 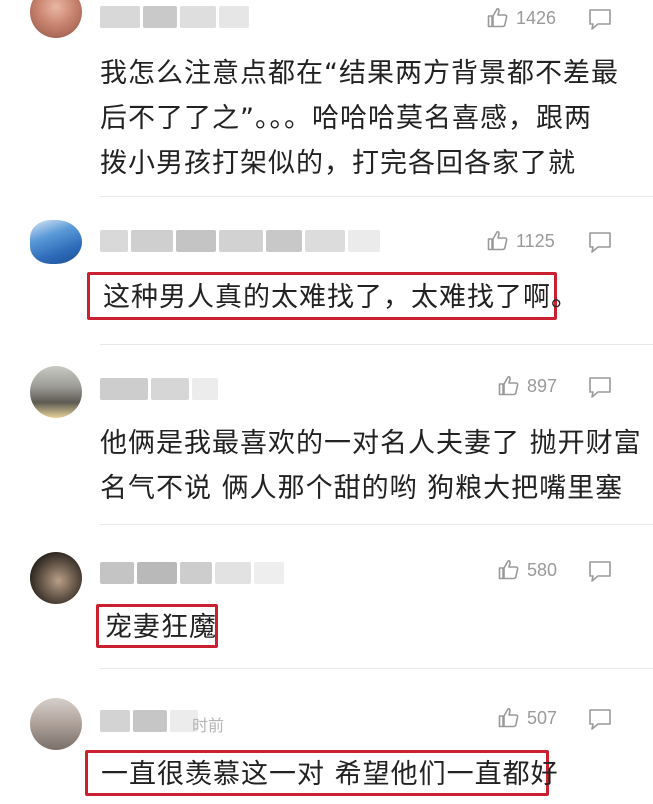 I want to click on comment-text: 一直很羡慕这一对 希望他们一直都好, so click(x=330, y=774).